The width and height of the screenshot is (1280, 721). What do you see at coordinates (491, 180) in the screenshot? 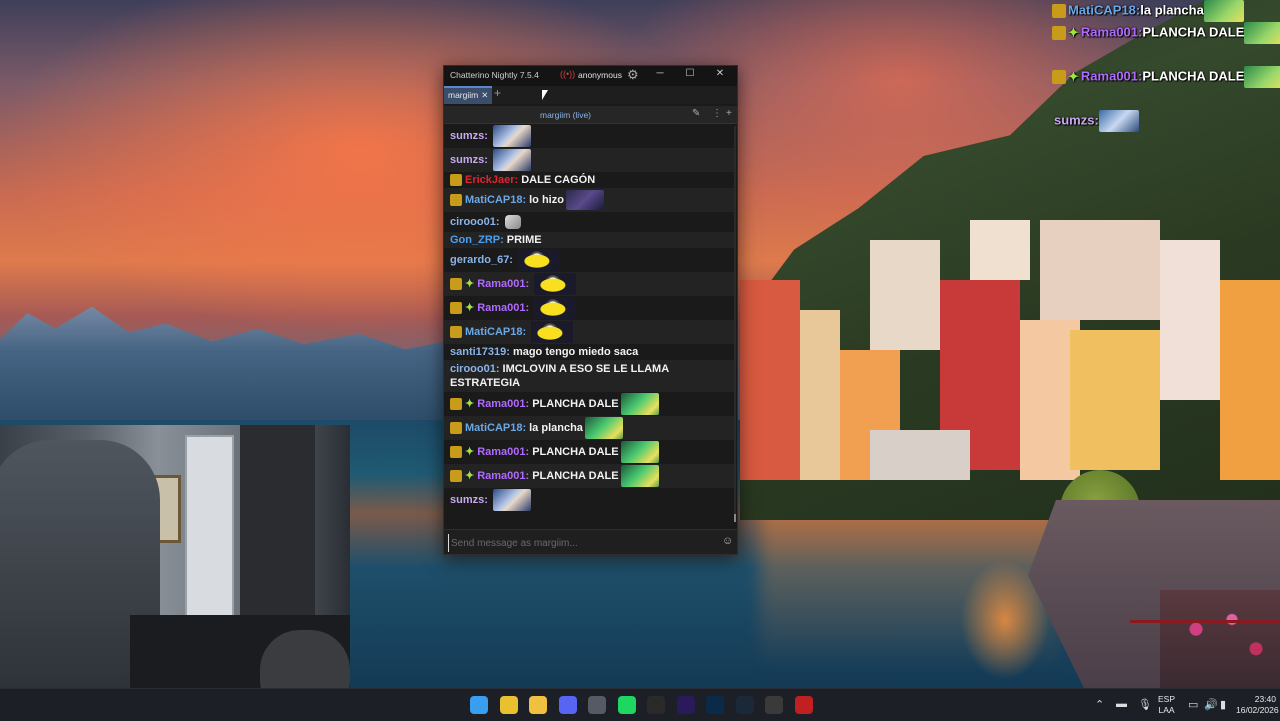
I see `username: ErickJaer:` at bounding box center [491, 180].